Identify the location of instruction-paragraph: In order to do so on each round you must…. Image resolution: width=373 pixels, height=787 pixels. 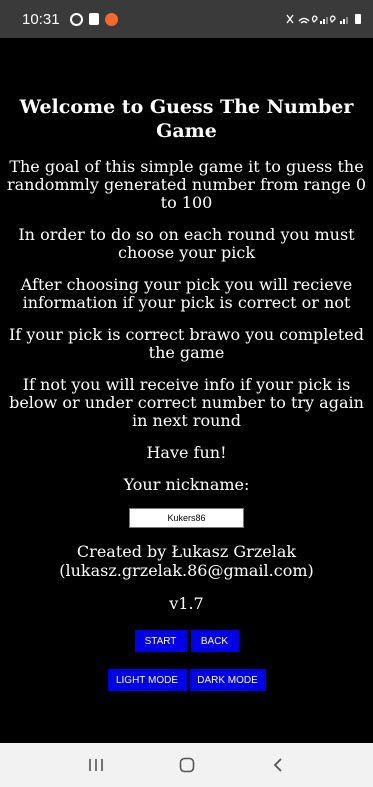
(186, 243).